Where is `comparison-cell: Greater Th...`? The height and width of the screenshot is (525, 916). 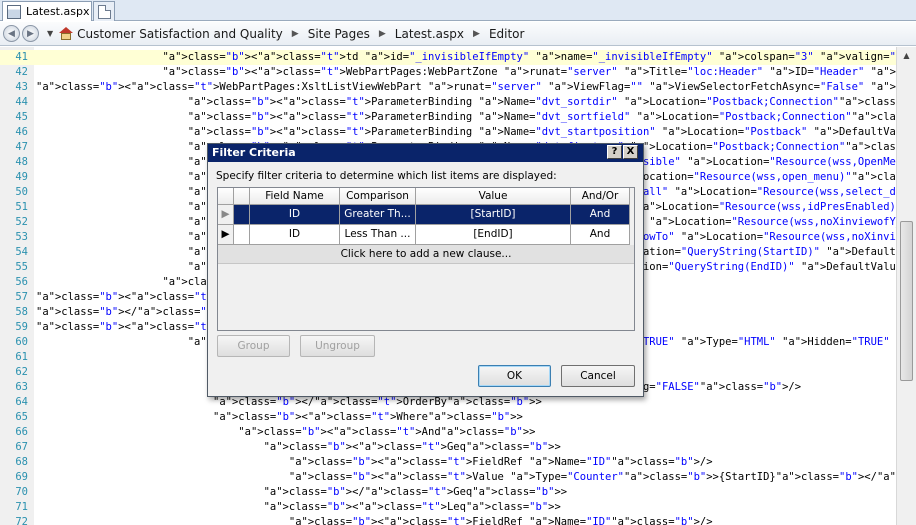 comparison-cell: Greater Th... is located at coordinates (378, 215).